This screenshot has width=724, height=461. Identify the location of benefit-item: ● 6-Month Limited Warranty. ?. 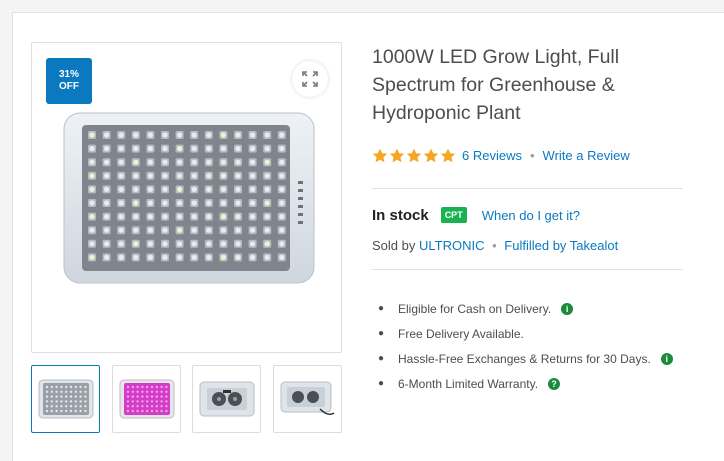
(525, 383).